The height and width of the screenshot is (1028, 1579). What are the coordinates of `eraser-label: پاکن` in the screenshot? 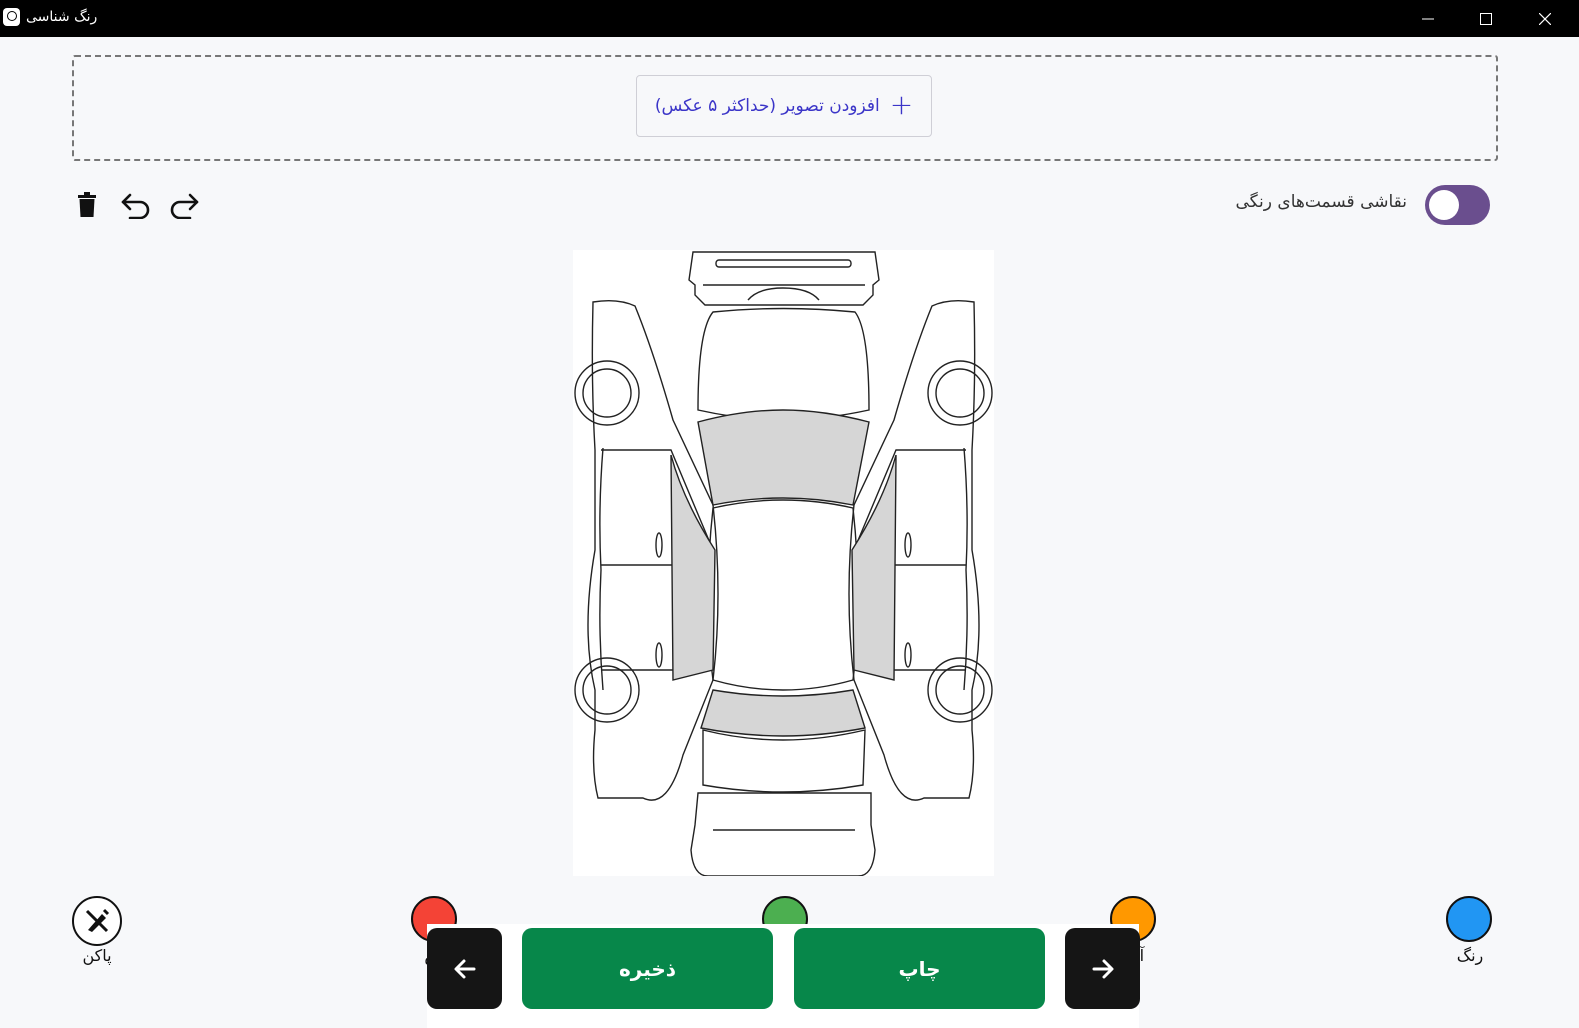 It's located at (97, 955).